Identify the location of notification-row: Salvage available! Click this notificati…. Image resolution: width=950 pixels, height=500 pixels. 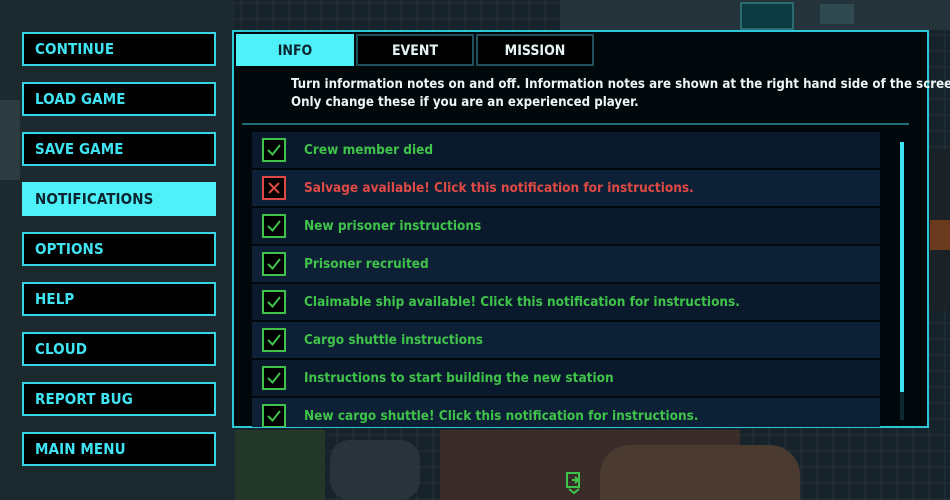
(566, 188).